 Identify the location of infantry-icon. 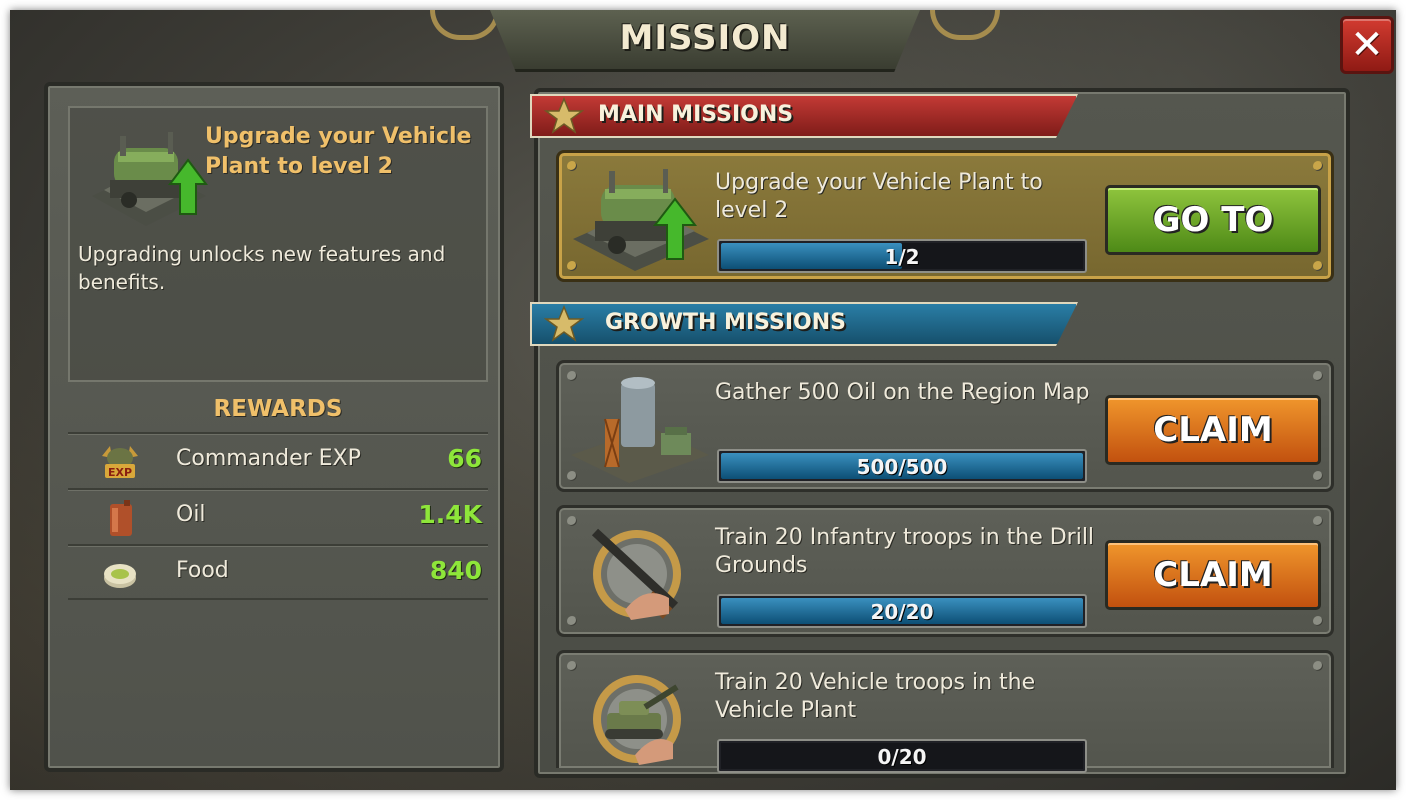
(636, 574).